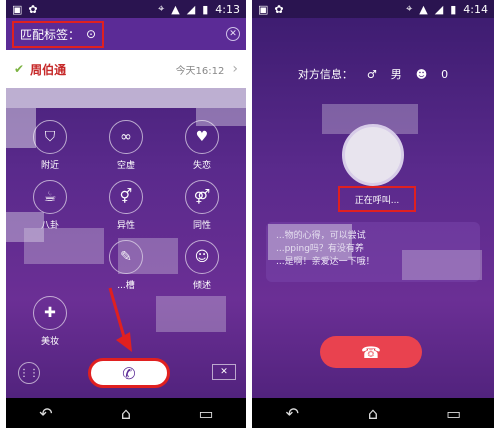  What do you see at coordinates (49, 166) in the screenshot?
I see `tag-tile-label: 附近` at bounding box center [49, 166].